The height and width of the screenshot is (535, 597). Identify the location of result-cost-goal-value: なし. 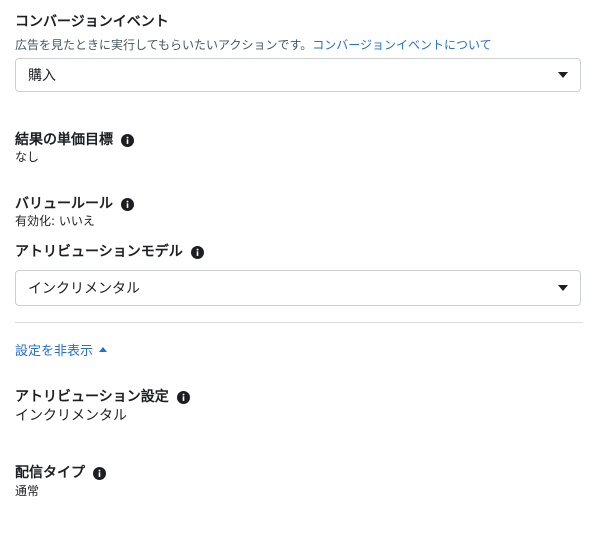
(27, 157).